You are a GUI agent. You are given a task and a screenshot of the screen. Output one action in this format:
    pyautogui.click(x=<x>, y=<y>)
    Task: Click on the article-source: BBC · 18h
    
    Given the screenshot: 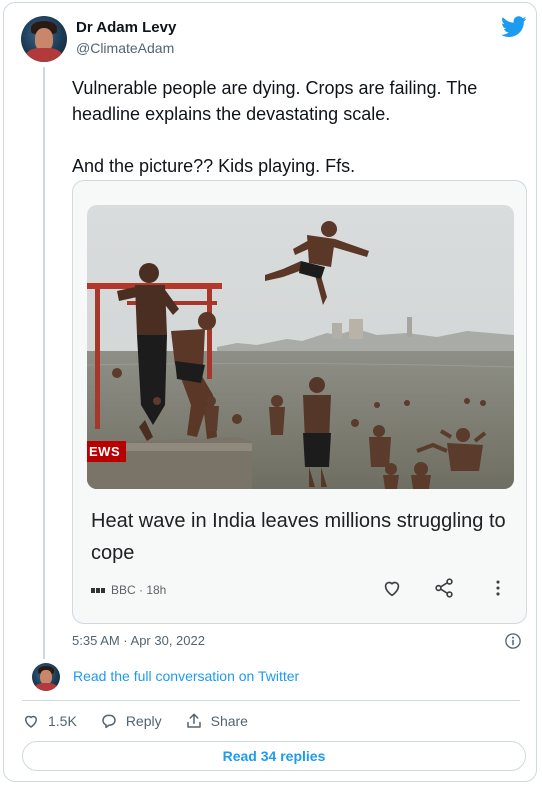 What is the action you would take?
    pyautogui.click(x=128, y=590)
    